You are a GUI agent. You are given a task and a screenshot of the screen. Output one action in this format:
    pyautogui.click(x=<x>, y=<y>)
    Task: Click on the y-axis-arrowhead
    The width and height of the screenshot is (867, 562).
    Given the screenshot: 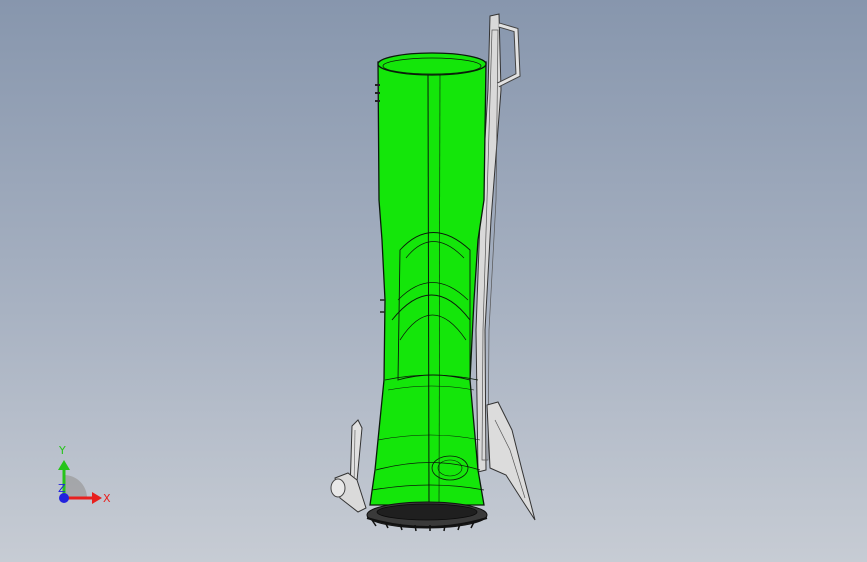 What is the action you would take?
    pyautogui.click(x=64, y=465)
    